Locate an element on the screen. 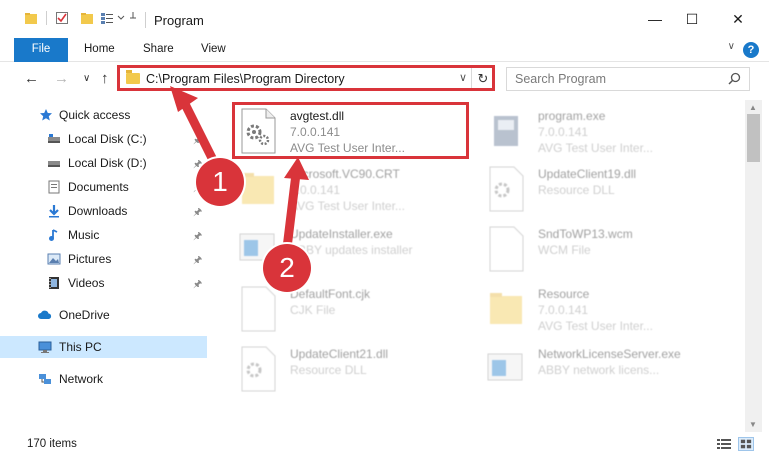 This screenshot has height=473, width=769. title-separator is located at coordinates (145, 20).